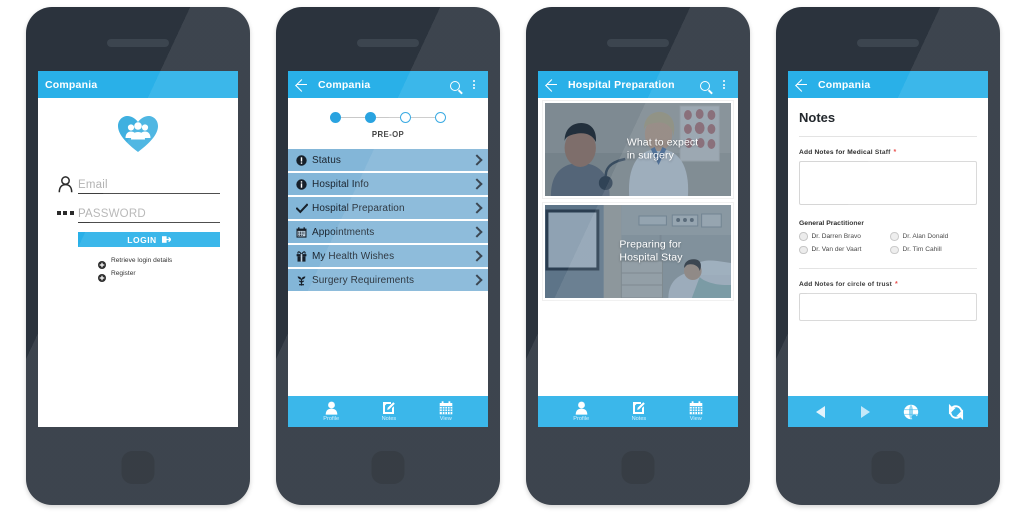 This screenshot has height=512, width=1024. Describe the element at coordinates (340, 184) in the screenshot. I see `menu-item-label: Hospital Info` at that location.